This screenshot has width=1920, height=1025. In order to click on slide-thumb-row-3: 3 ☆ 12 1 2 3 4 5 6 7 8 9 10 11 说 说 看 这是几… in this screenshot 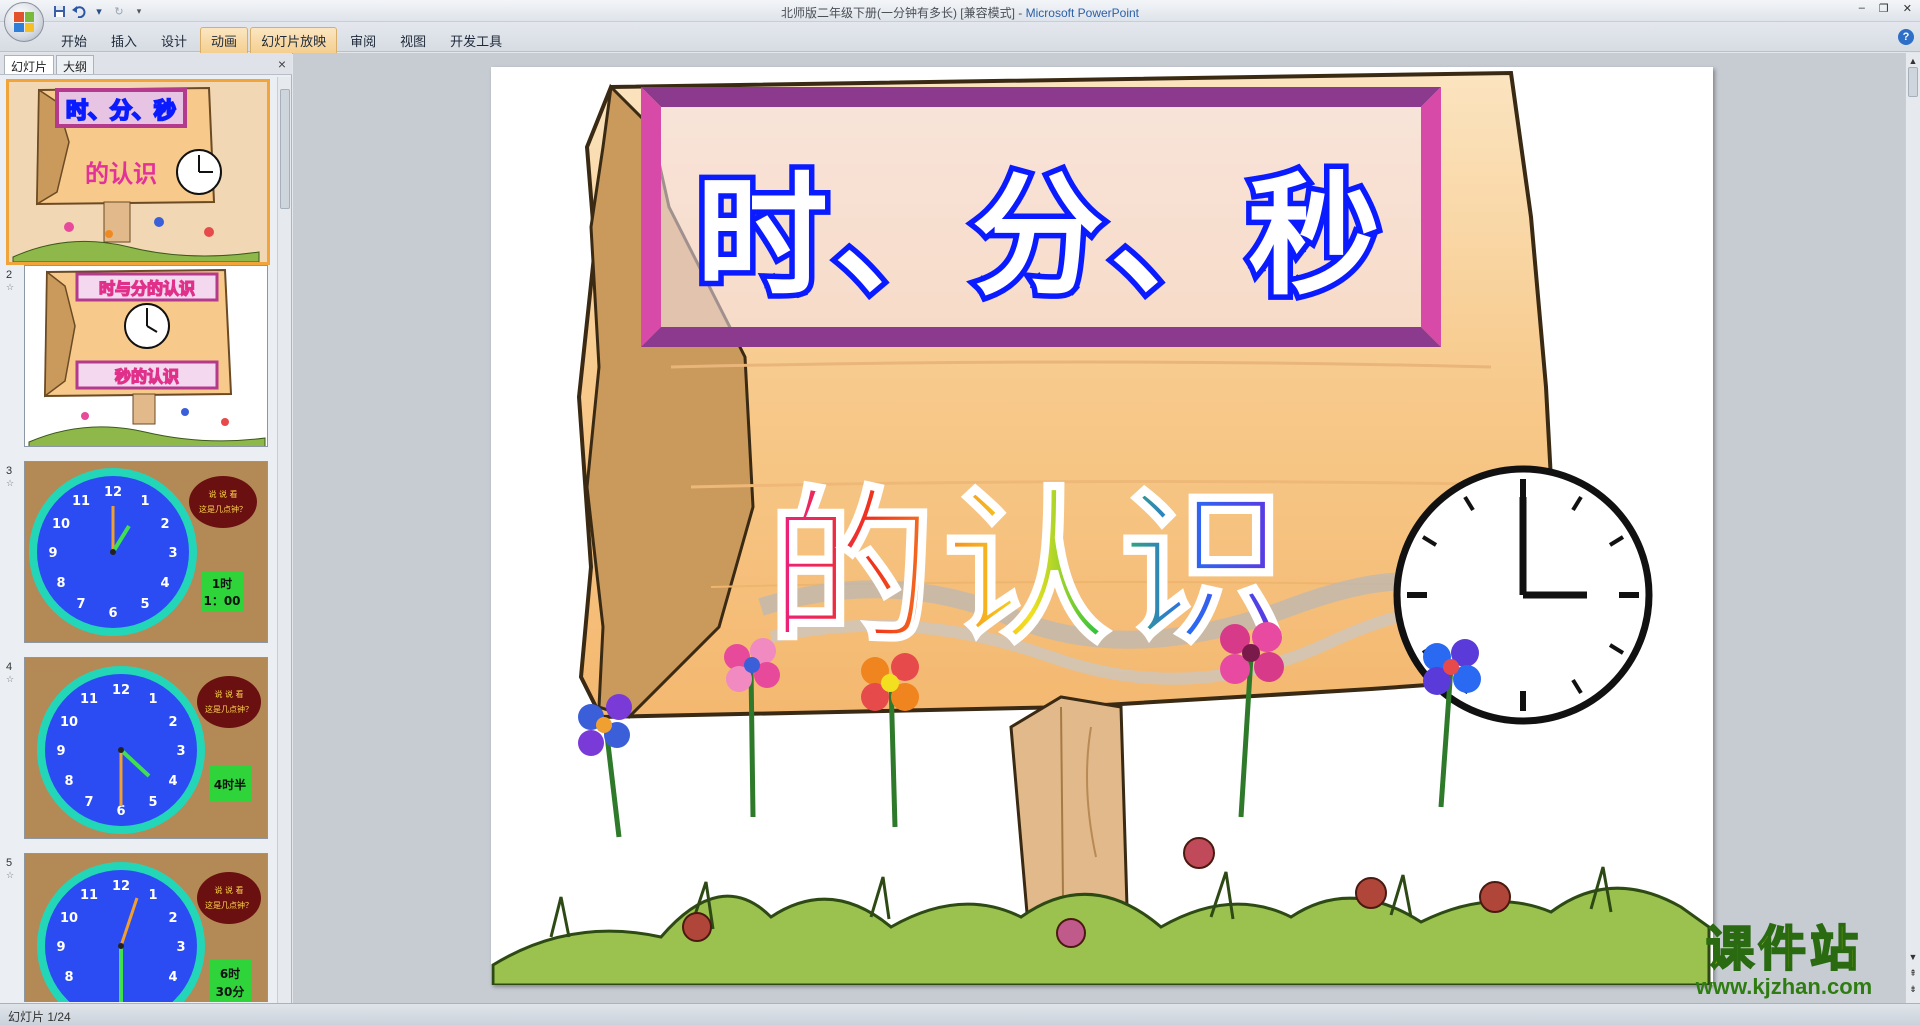, I will do `click(138, 556)`.